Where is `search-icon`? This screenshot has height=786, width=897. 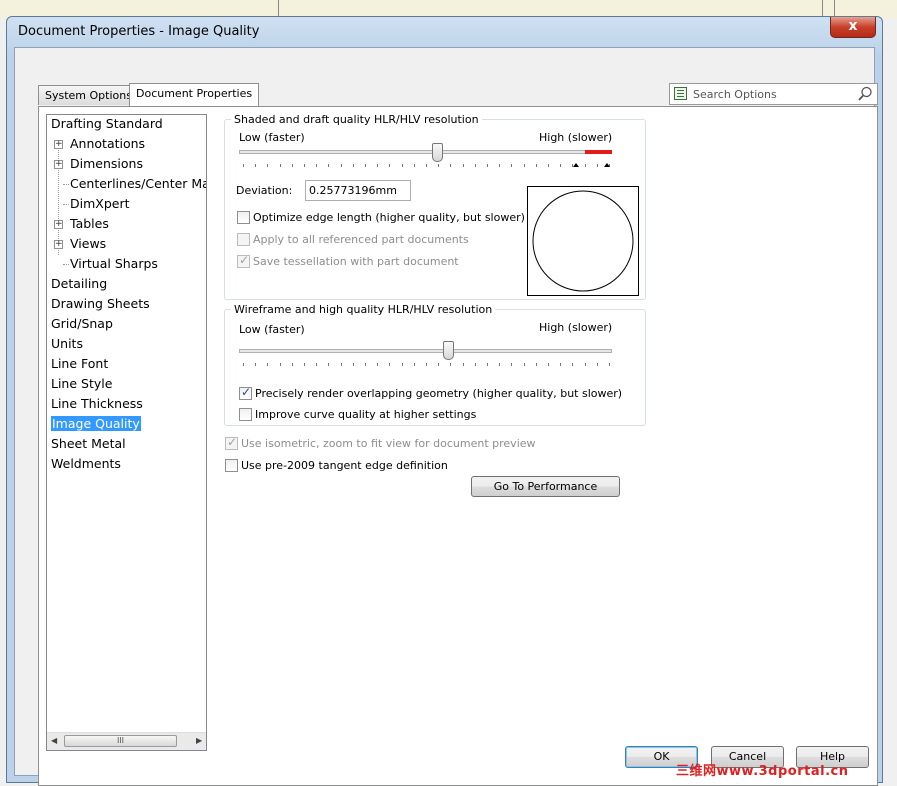
search-icon is located at coordinates (865, 94).